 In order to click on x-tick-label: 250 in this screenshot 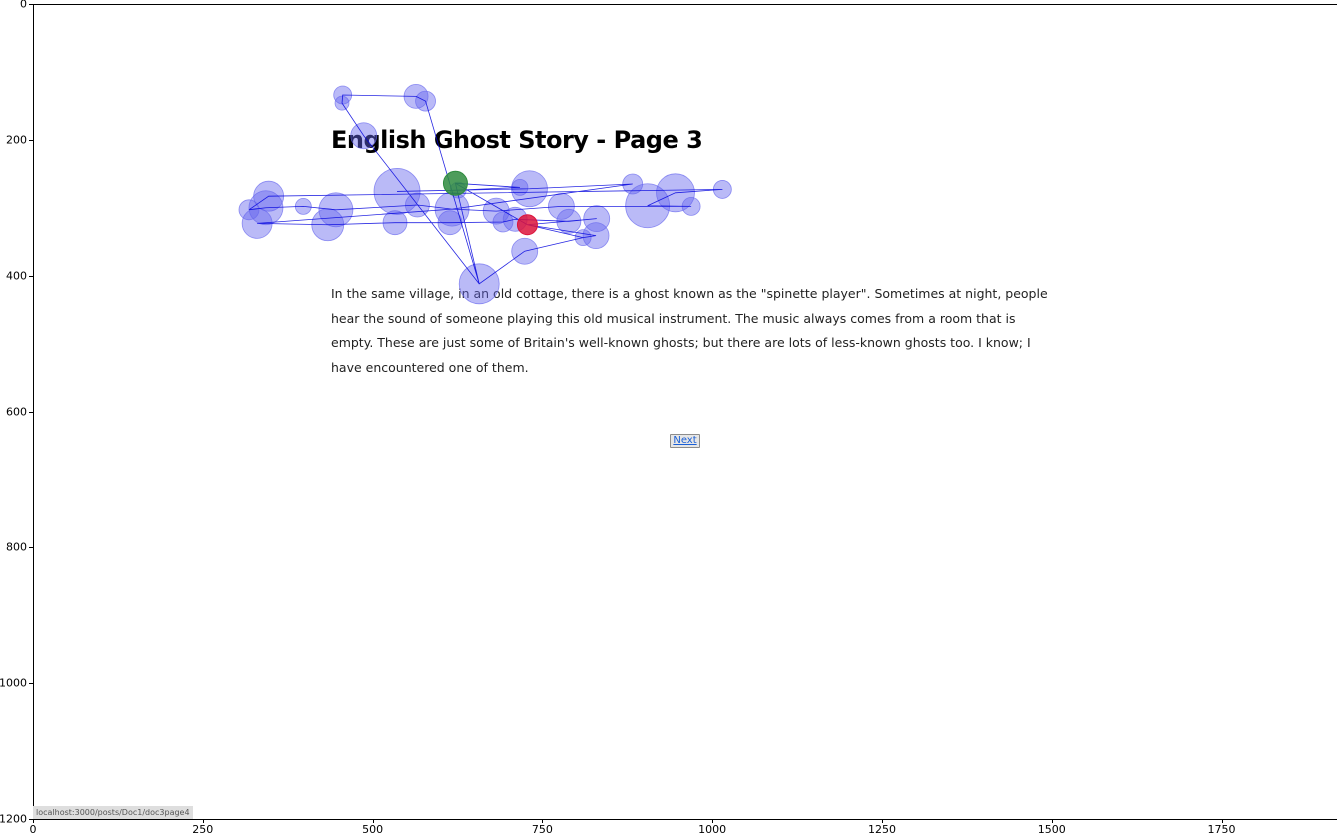, I will do `click(203, 829)`.